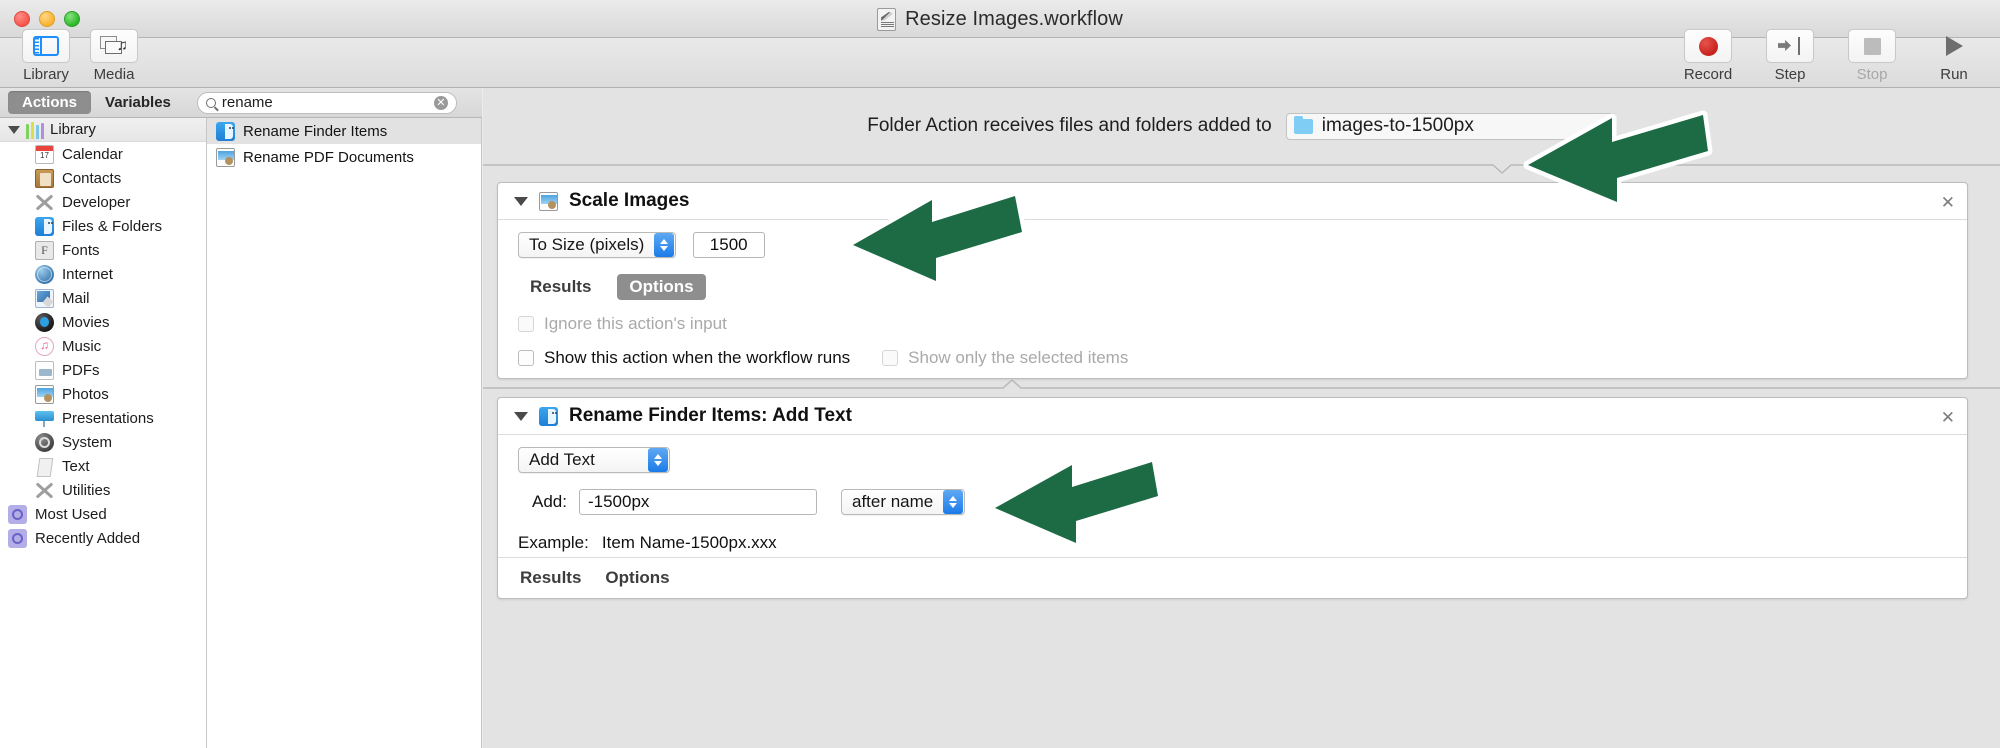 The image size is (2000, 748). I want to click on developer-icon, so click(44, 202).